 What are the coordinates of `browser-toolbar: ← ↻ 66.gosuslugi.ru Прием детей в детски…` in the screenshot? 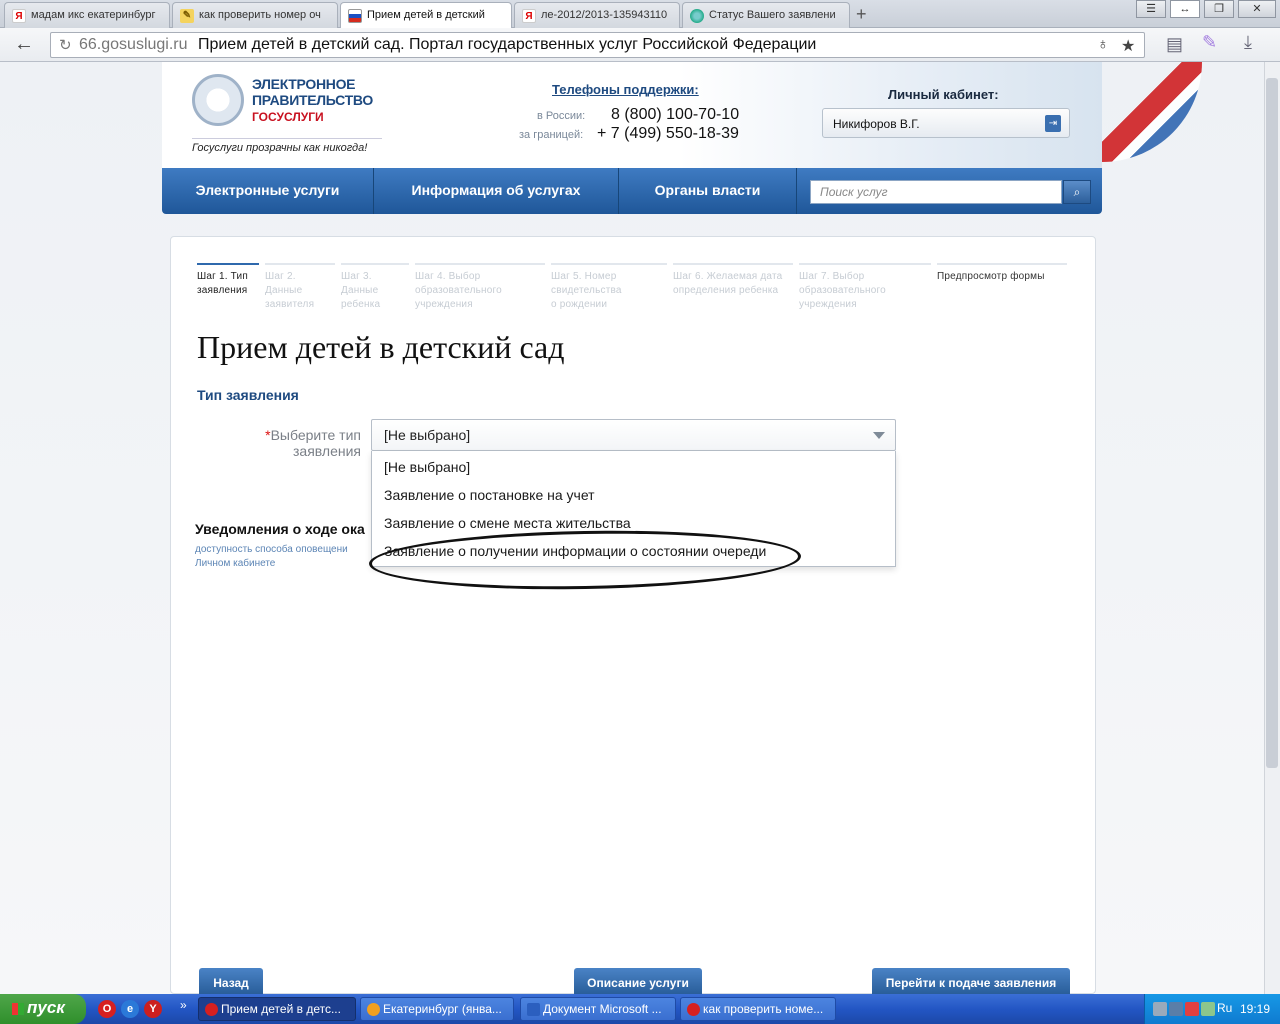 It's located at (640, 45).